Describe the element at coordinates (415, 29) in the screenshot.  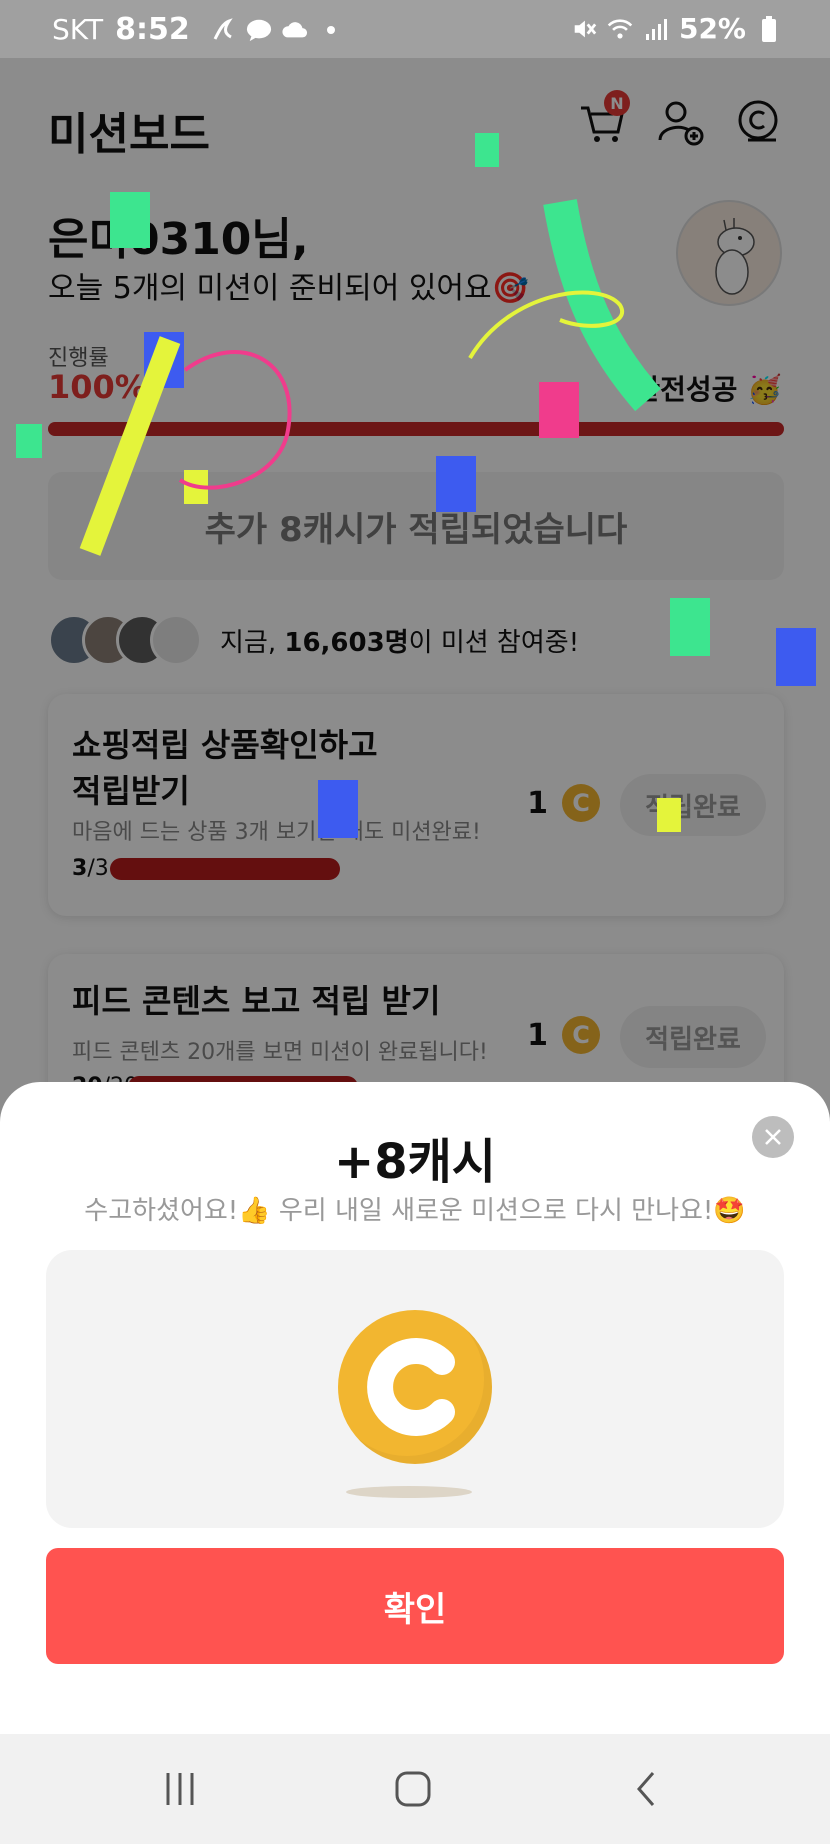
I see `status-bar: SKT 8:52 52%` at that location.